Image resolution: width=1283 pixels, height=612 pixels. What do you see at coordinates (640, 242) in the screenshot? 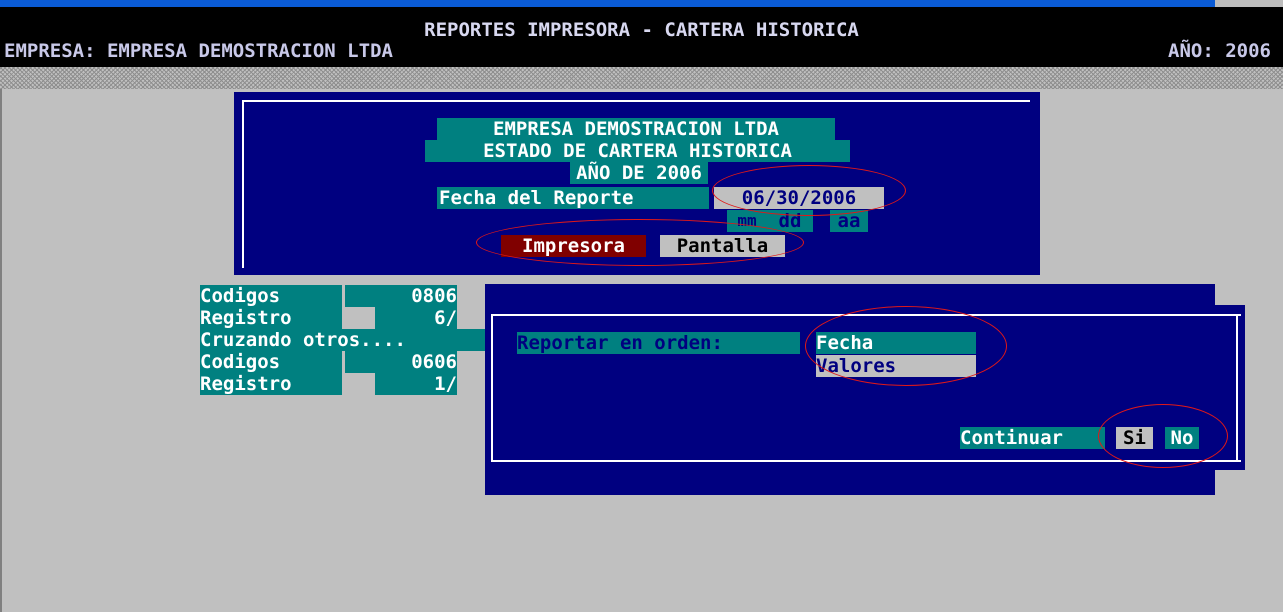
I see `annotation-circle-output` at bounding box center [640, 242].